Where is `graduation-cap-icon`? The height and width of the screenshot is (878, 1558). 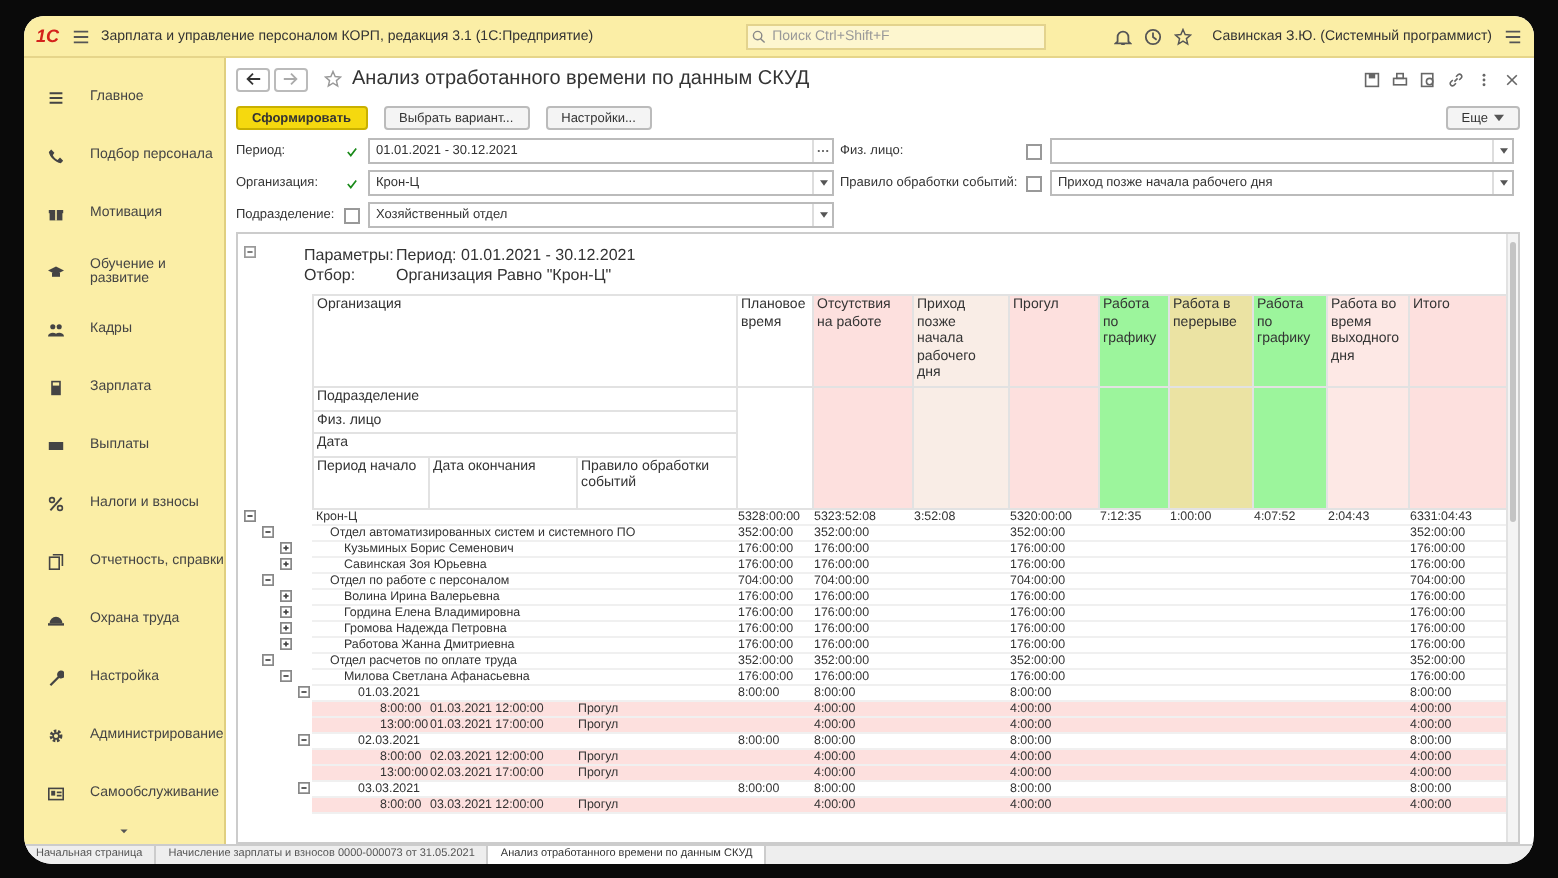
graduation-cap-icon is located at coordinates (56, 271).